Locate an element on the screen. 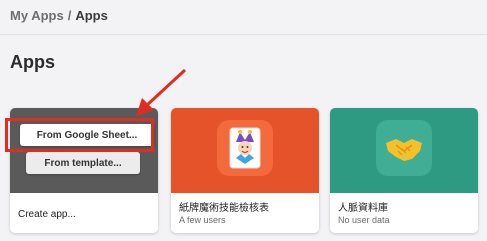 The height and width of the screenshot is (241, 487). breadcrumb: My Apps / Apps is located at coordinates (59, 15).